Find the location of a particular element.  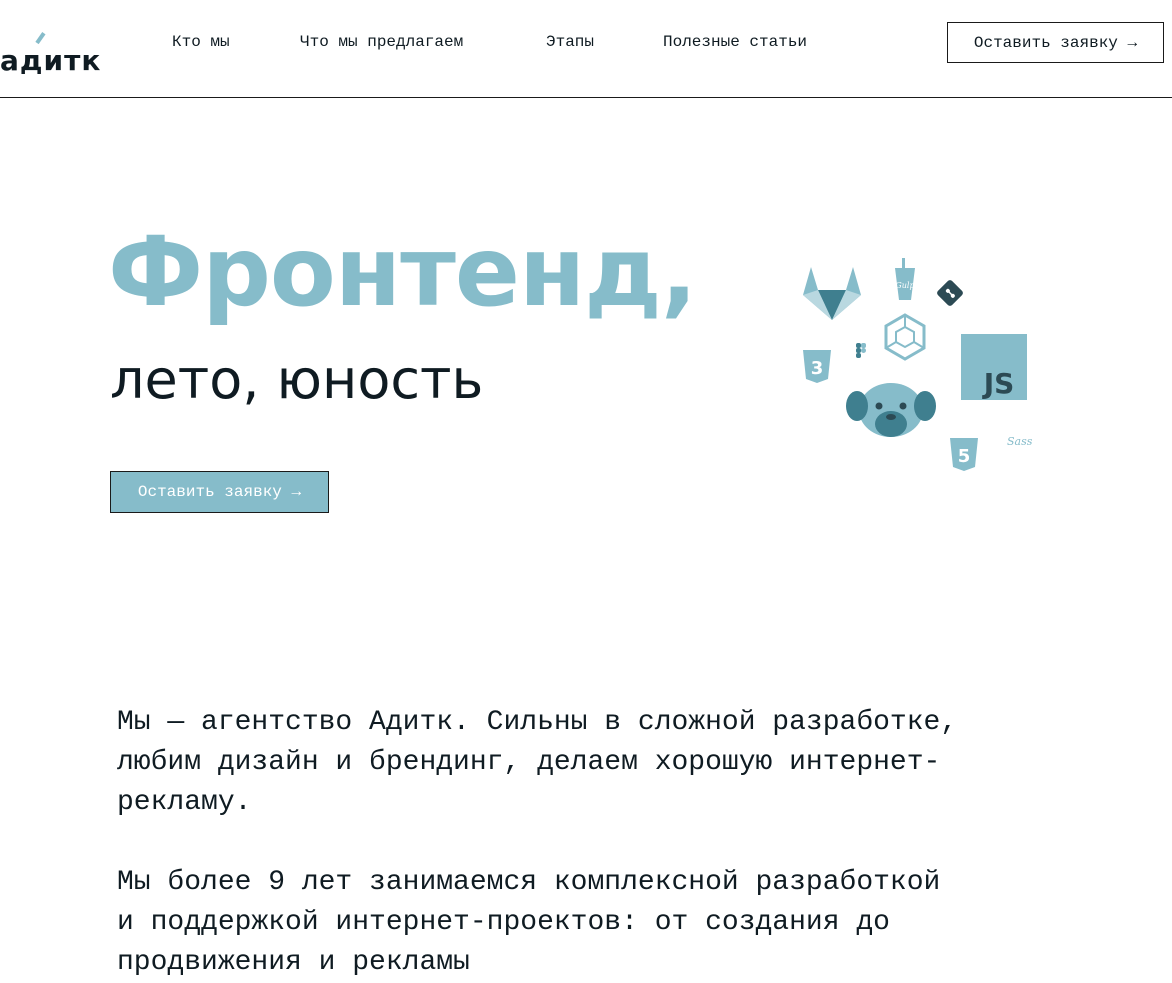

svg-text: 3 is located at coordinates (817, 368).